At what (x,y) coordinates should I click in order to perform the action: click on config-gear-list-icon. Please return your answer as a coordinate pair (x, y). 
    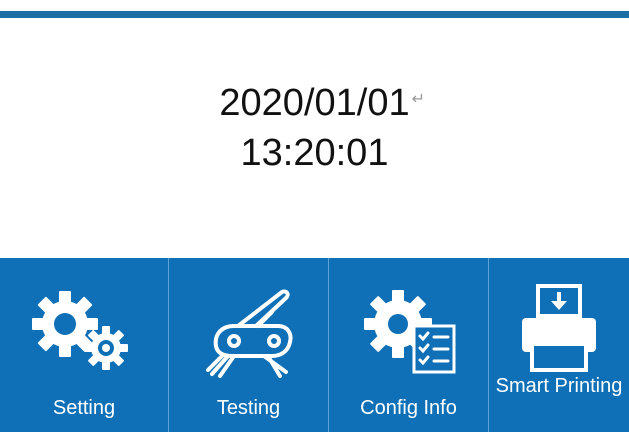
    Looking at the image, I should click on (409, 332).